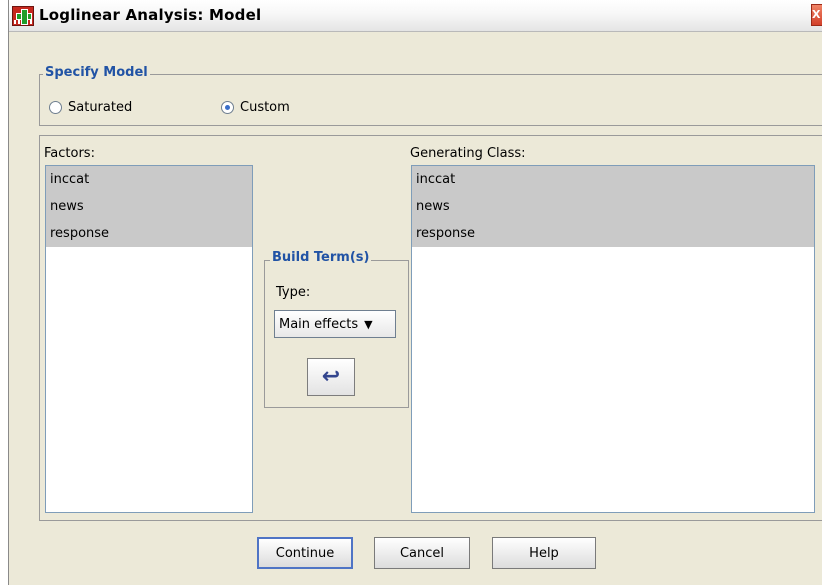 Image resolution: width=822 pixels, height=585 pixels. What do you see at coordinates (227, 107) in the screenshot?
I see `radio-custom-indicator` at bounding box center [227, 107].